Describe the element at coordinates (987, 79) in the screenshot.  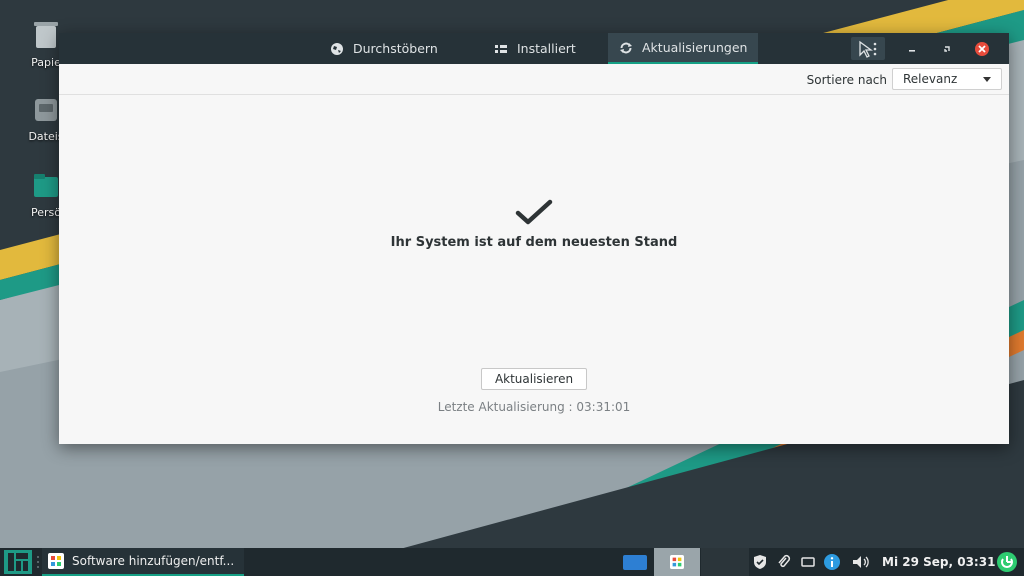
I see `chevron-down-icon` at that location.